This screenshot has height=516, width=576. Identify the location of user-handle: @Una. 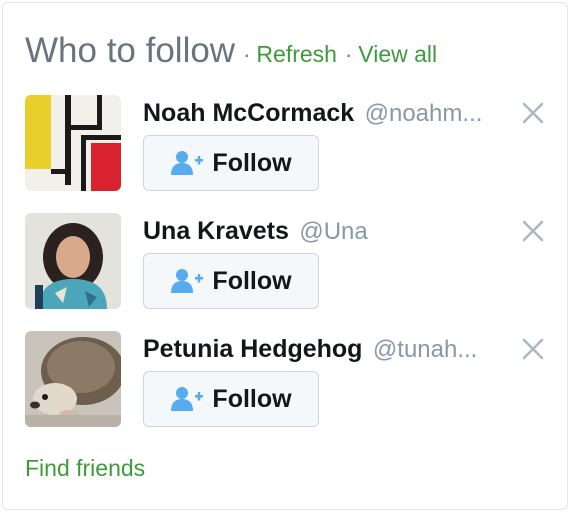
(333, 231).